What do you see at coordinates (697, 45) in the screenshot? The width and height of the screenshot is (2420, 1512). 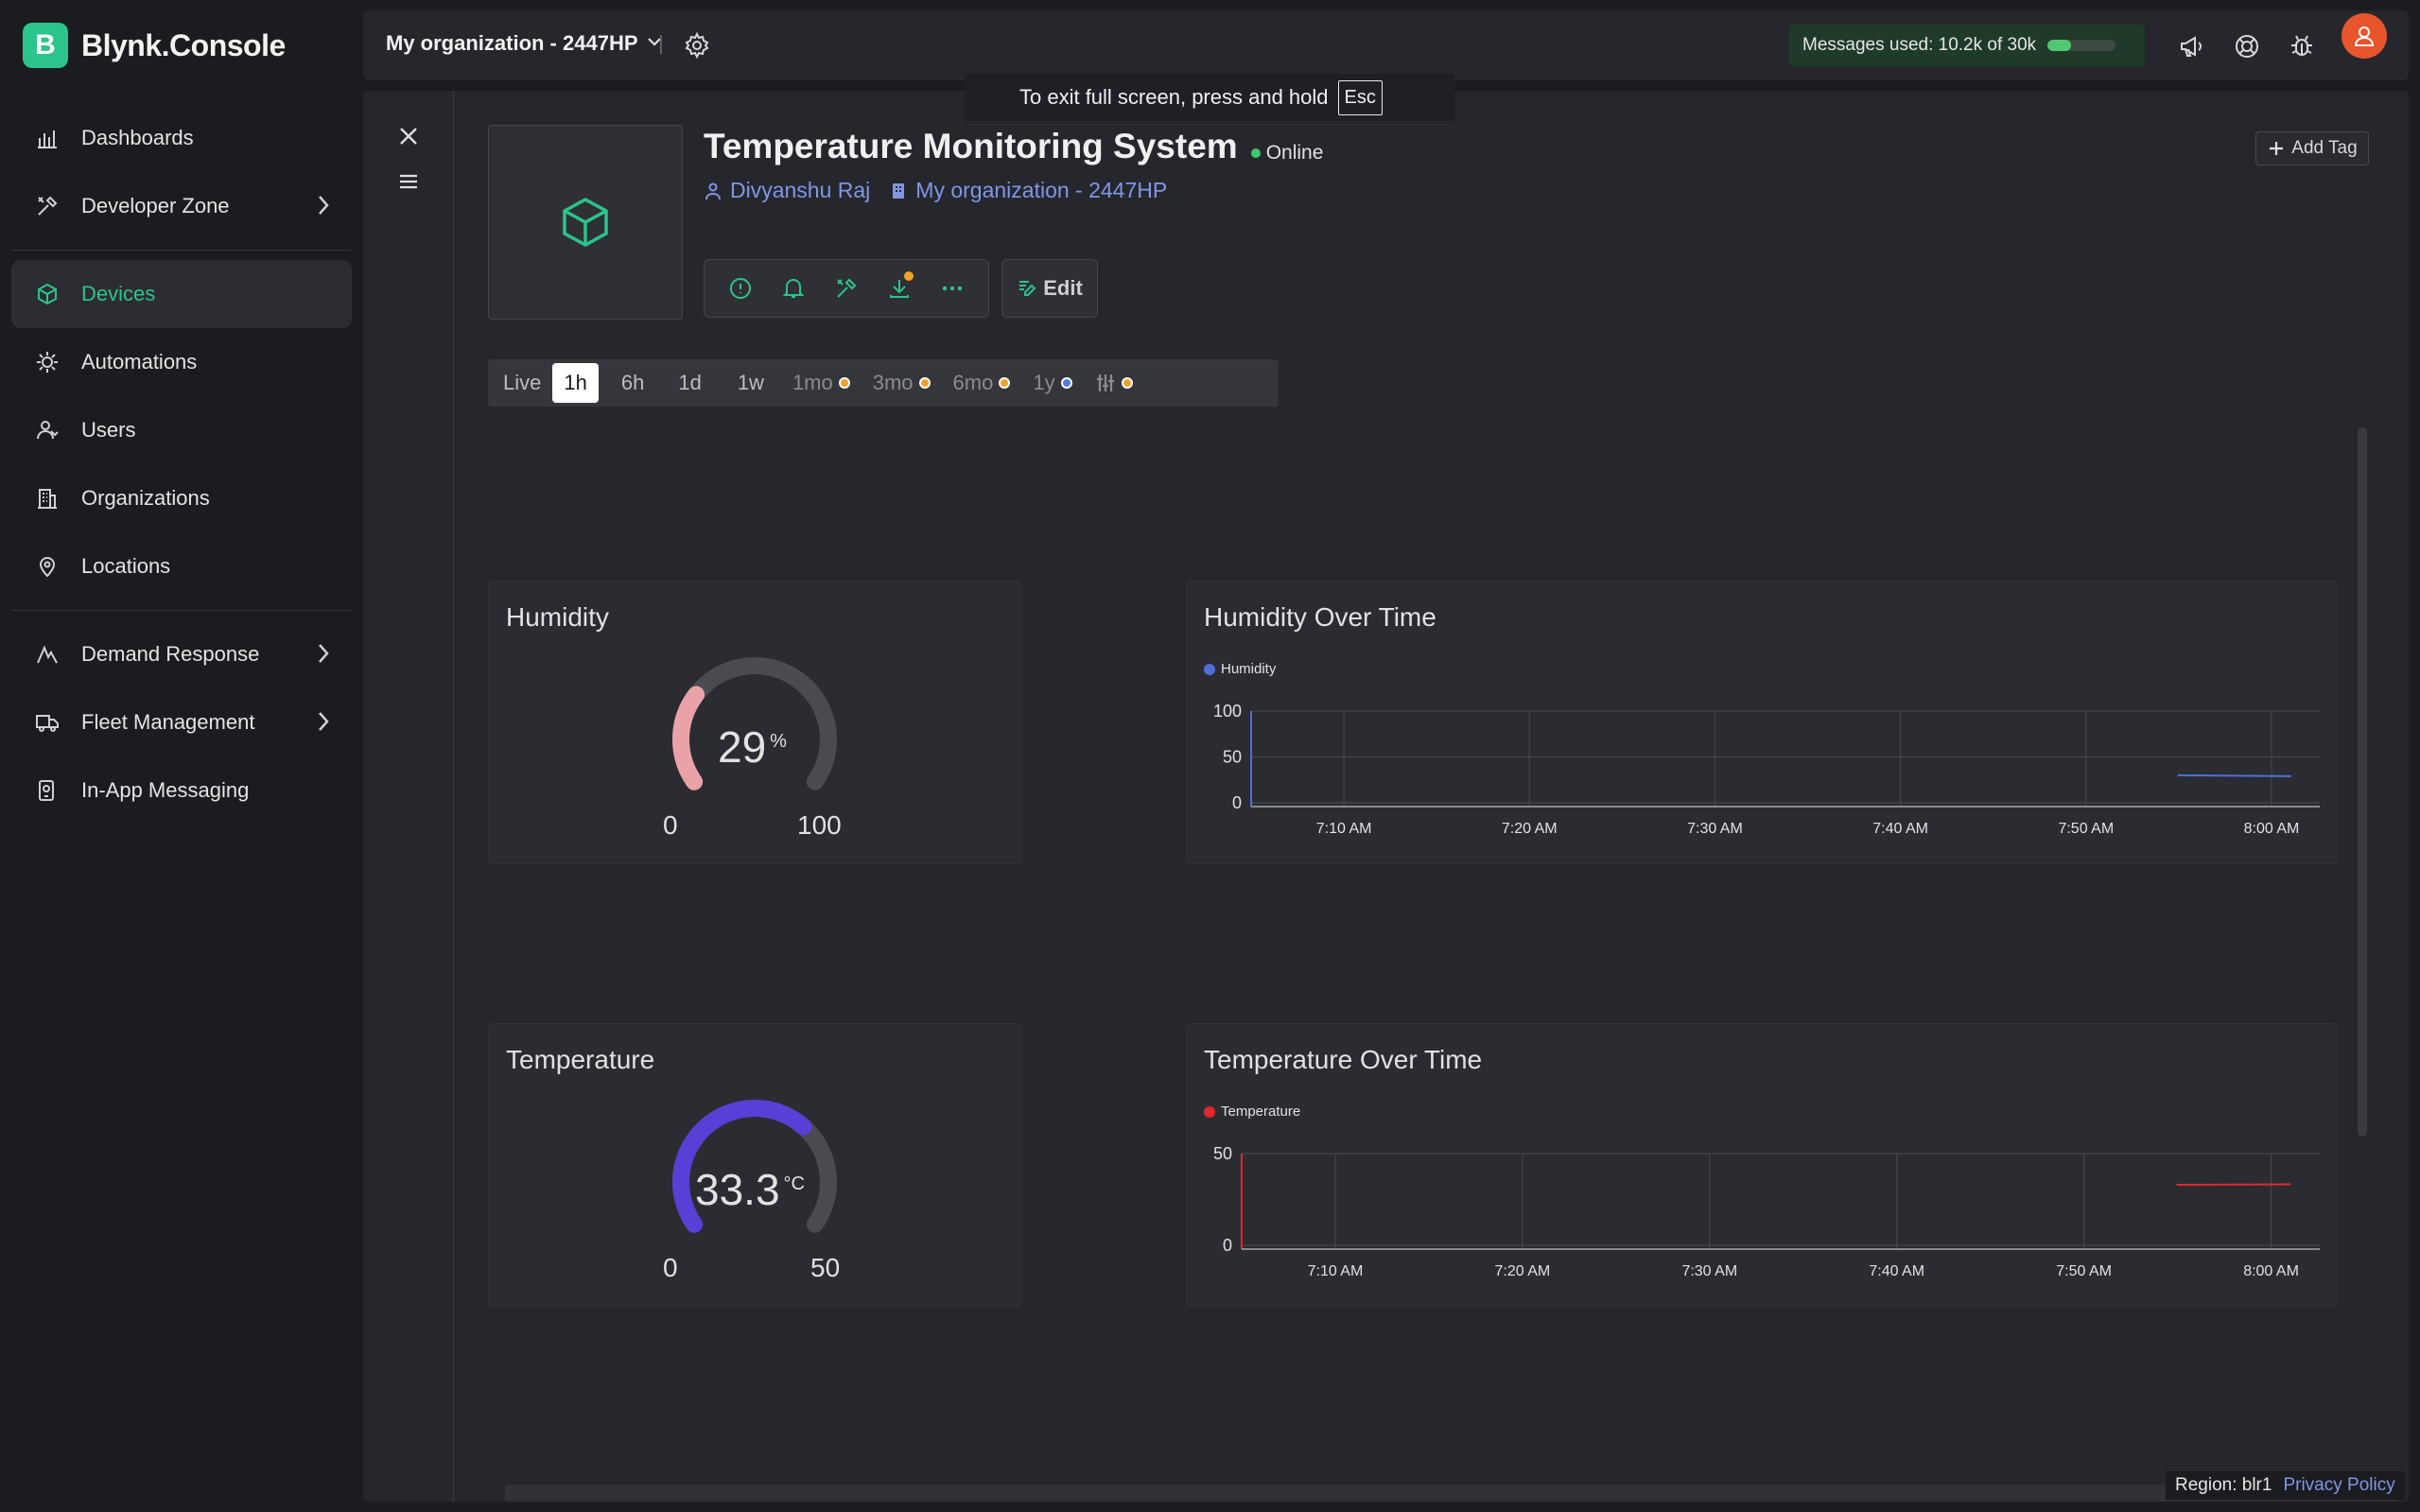 I see `gear-icon` at bounding box center [697, 45].